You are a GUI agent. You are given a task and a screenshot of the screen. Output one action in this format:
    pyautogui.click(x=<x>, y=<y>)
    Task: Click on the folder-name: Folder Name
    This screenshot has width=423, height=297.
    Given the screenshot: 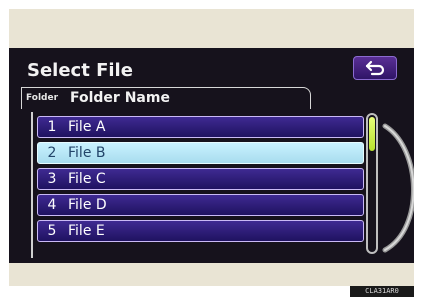 What is the action you would take?
    pyautogui.click(x=120, y=98)
    